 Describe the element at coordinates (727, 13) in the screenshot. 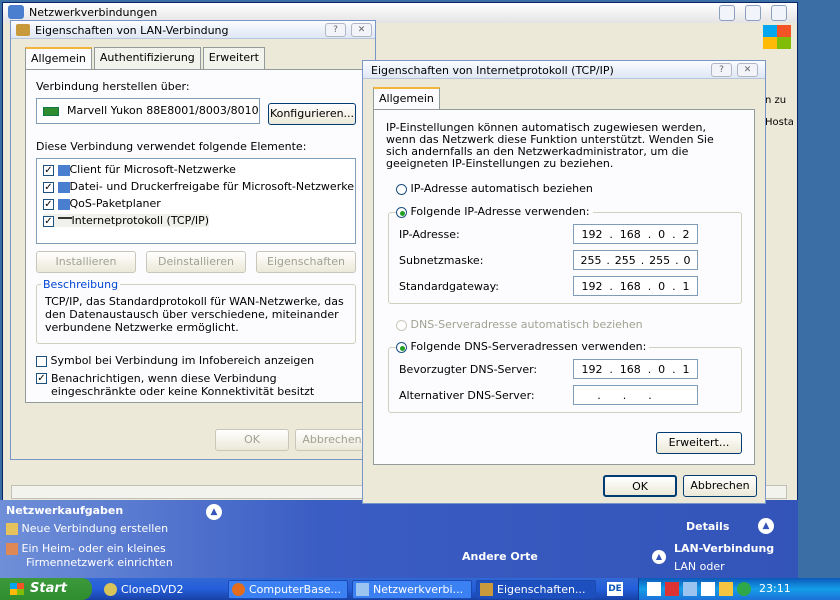

I see `minimize-button` at that location.